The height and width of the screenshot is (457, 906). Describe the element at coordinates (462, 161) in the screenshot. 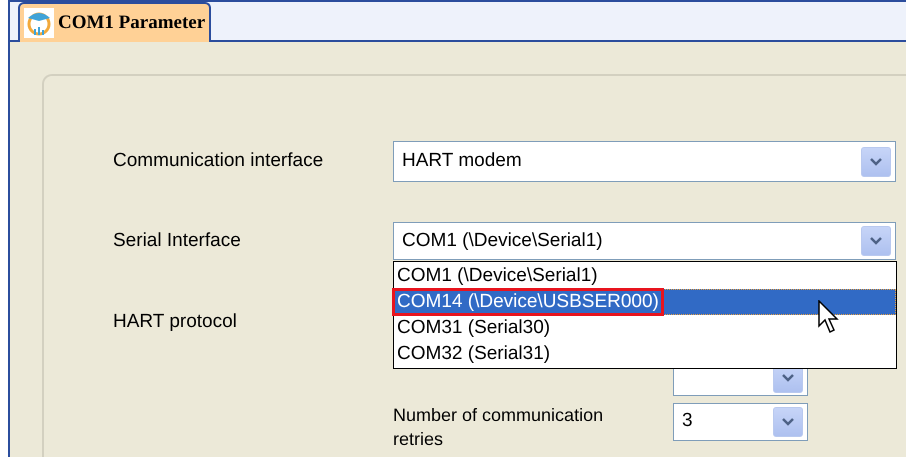

I see `dropdown-value: HART modem` at that location.